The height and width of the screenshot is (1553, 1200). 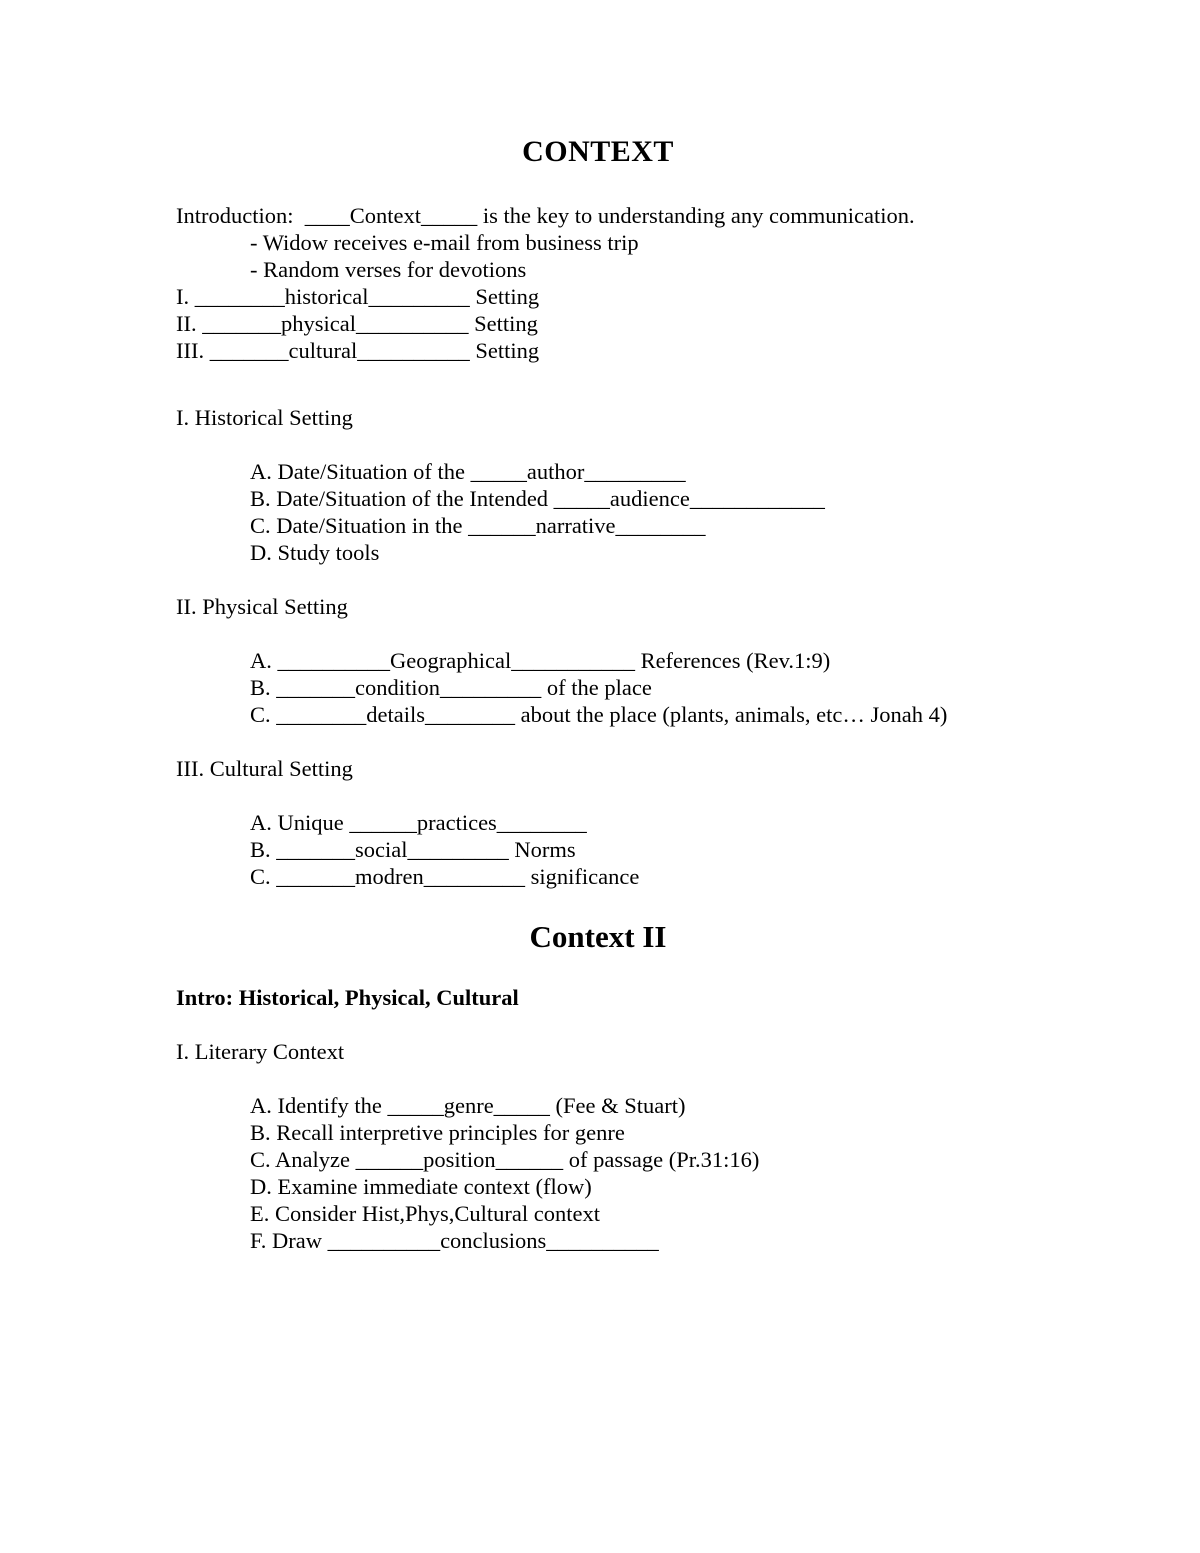 What do you see at coordinates (264, 768) in the screenshot?
I see `section-heading-cultural: III. Cultural Setting` at bounding box center [264, 768].